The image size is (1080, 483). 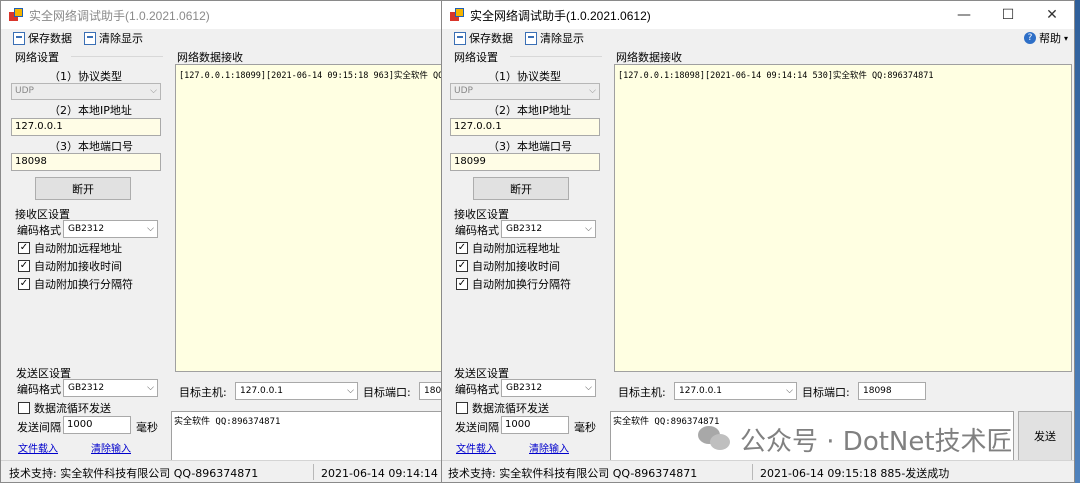 I want to click on window-title: 实全网络调试助手(1.0.2021.0612), so click(x=119, y=15).